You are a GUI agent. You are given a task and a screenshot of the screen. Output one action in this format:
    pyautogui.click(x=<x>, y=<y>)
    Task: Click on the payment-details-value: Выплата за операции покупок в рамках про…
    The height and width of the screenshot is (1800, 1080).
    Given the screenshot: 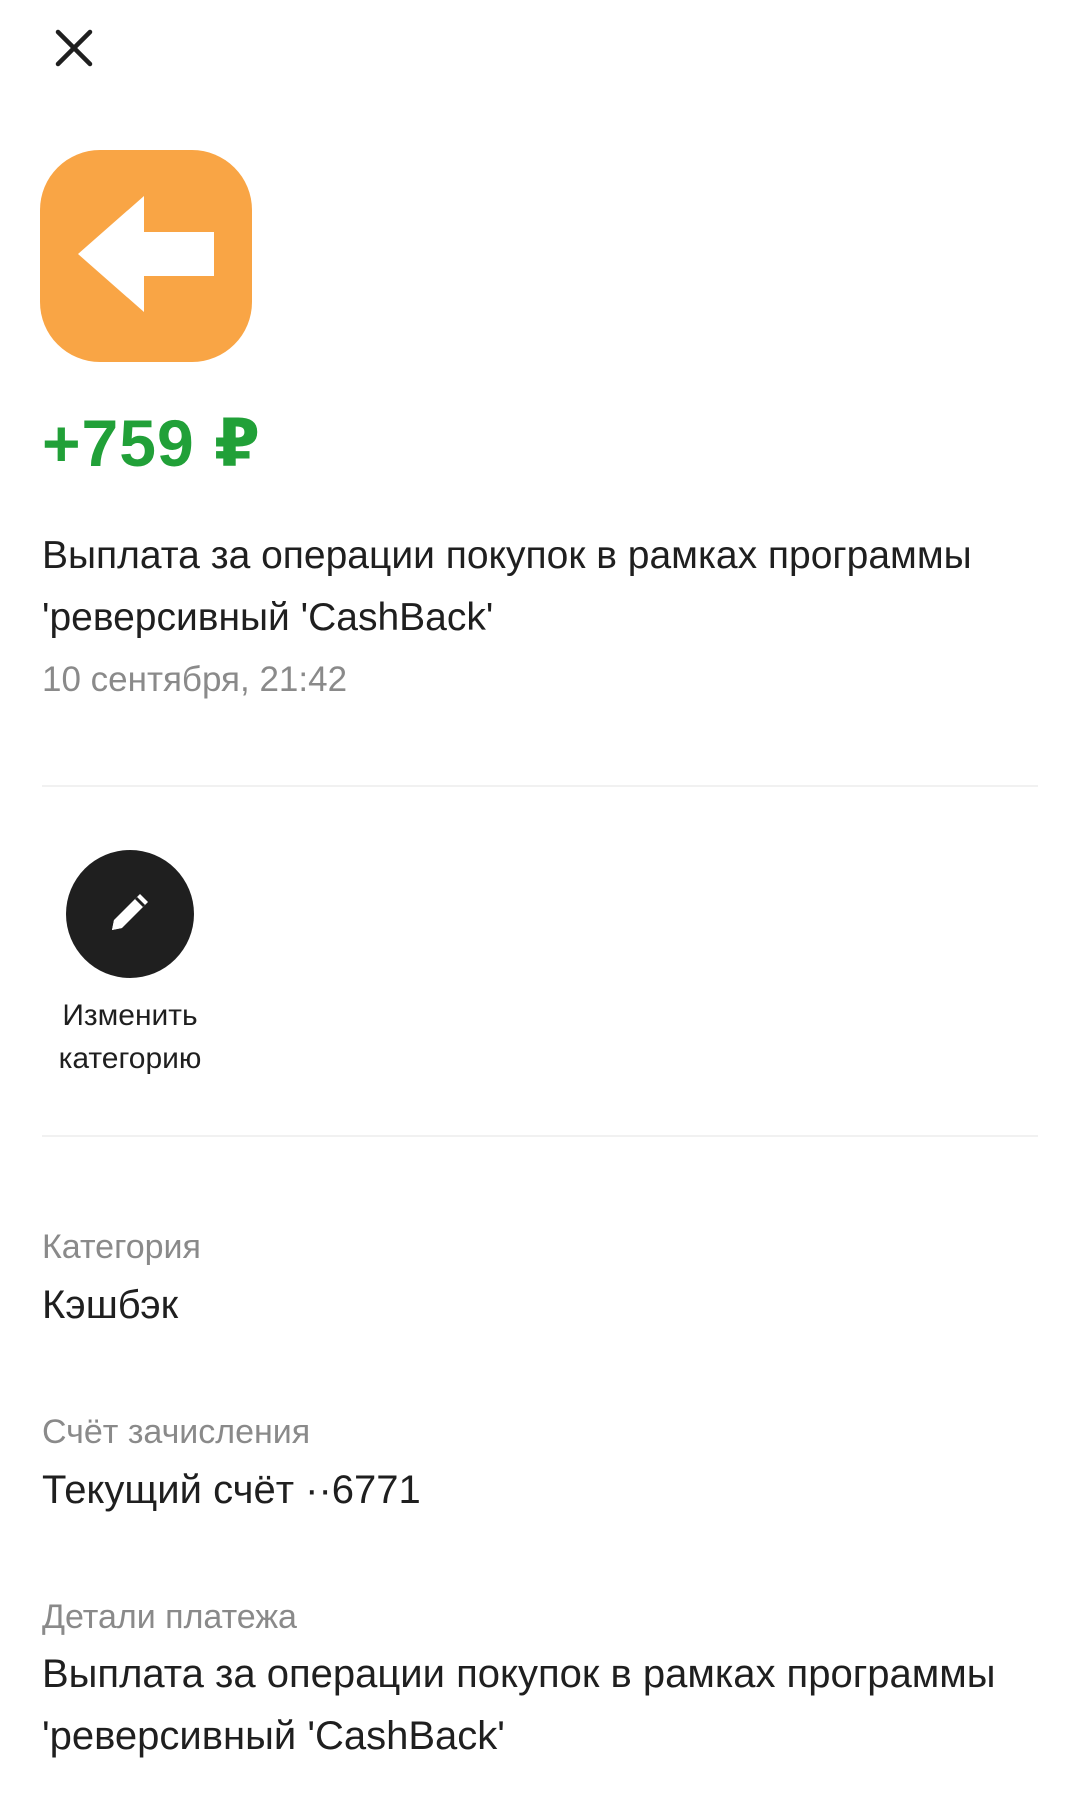 What is the action you would take?
    pyautogui.click(x=519, y=1705)
    